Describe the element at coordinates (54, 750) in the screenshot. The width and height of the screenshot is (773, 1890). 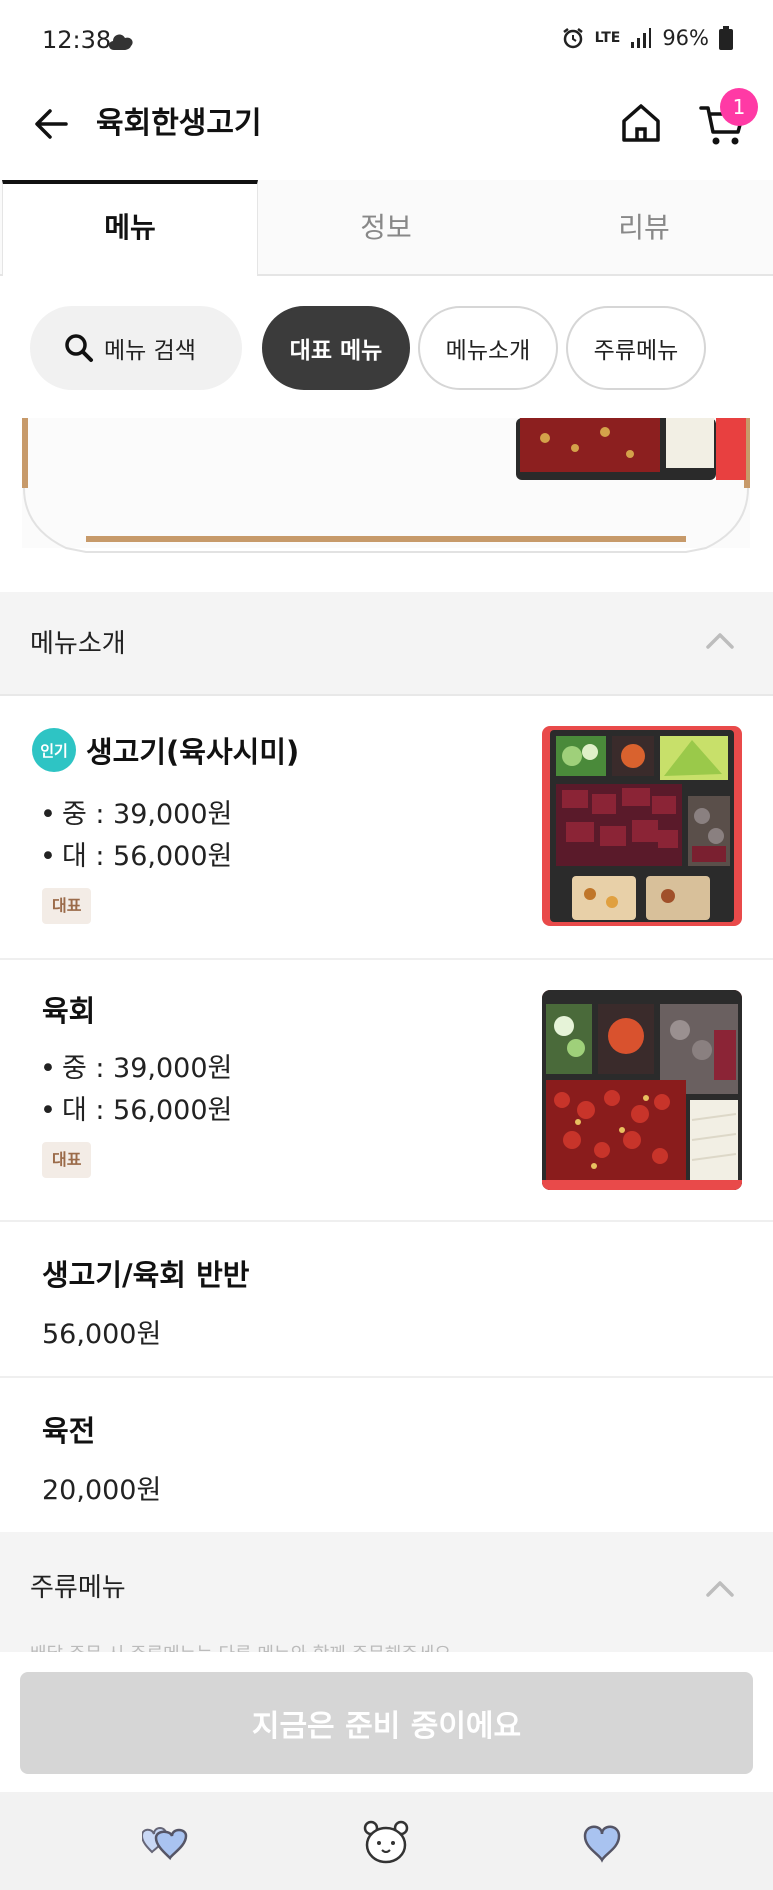
I see `popular-badge: 인기` at that location.